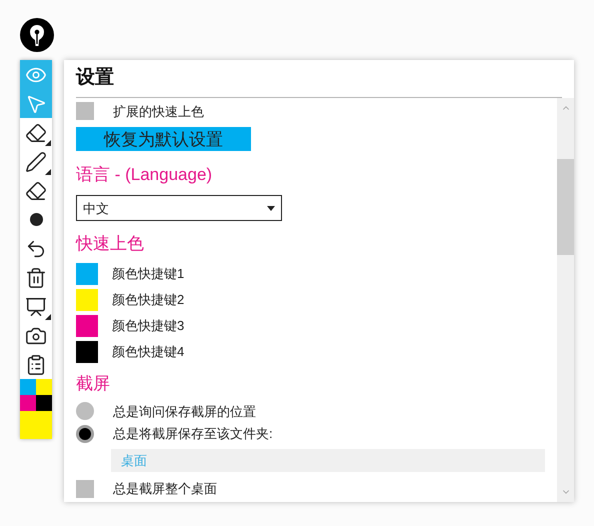  I want to click on section-heading: 快速上色, so click(110, 244).